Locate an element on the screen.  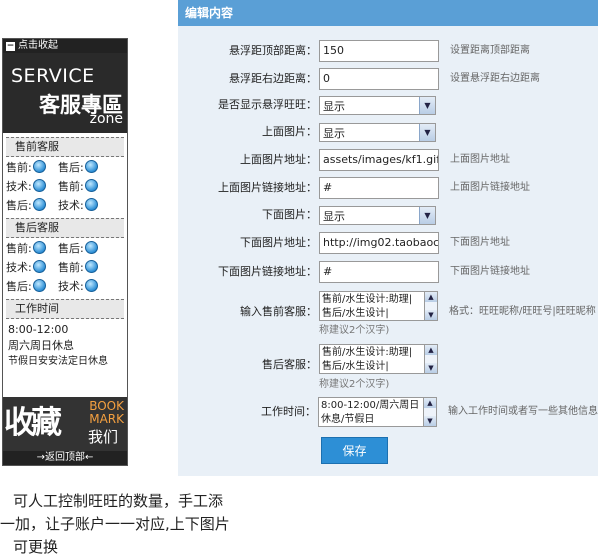
aftersale-row: 售后: 技术: is located at coordinates (65, 285).